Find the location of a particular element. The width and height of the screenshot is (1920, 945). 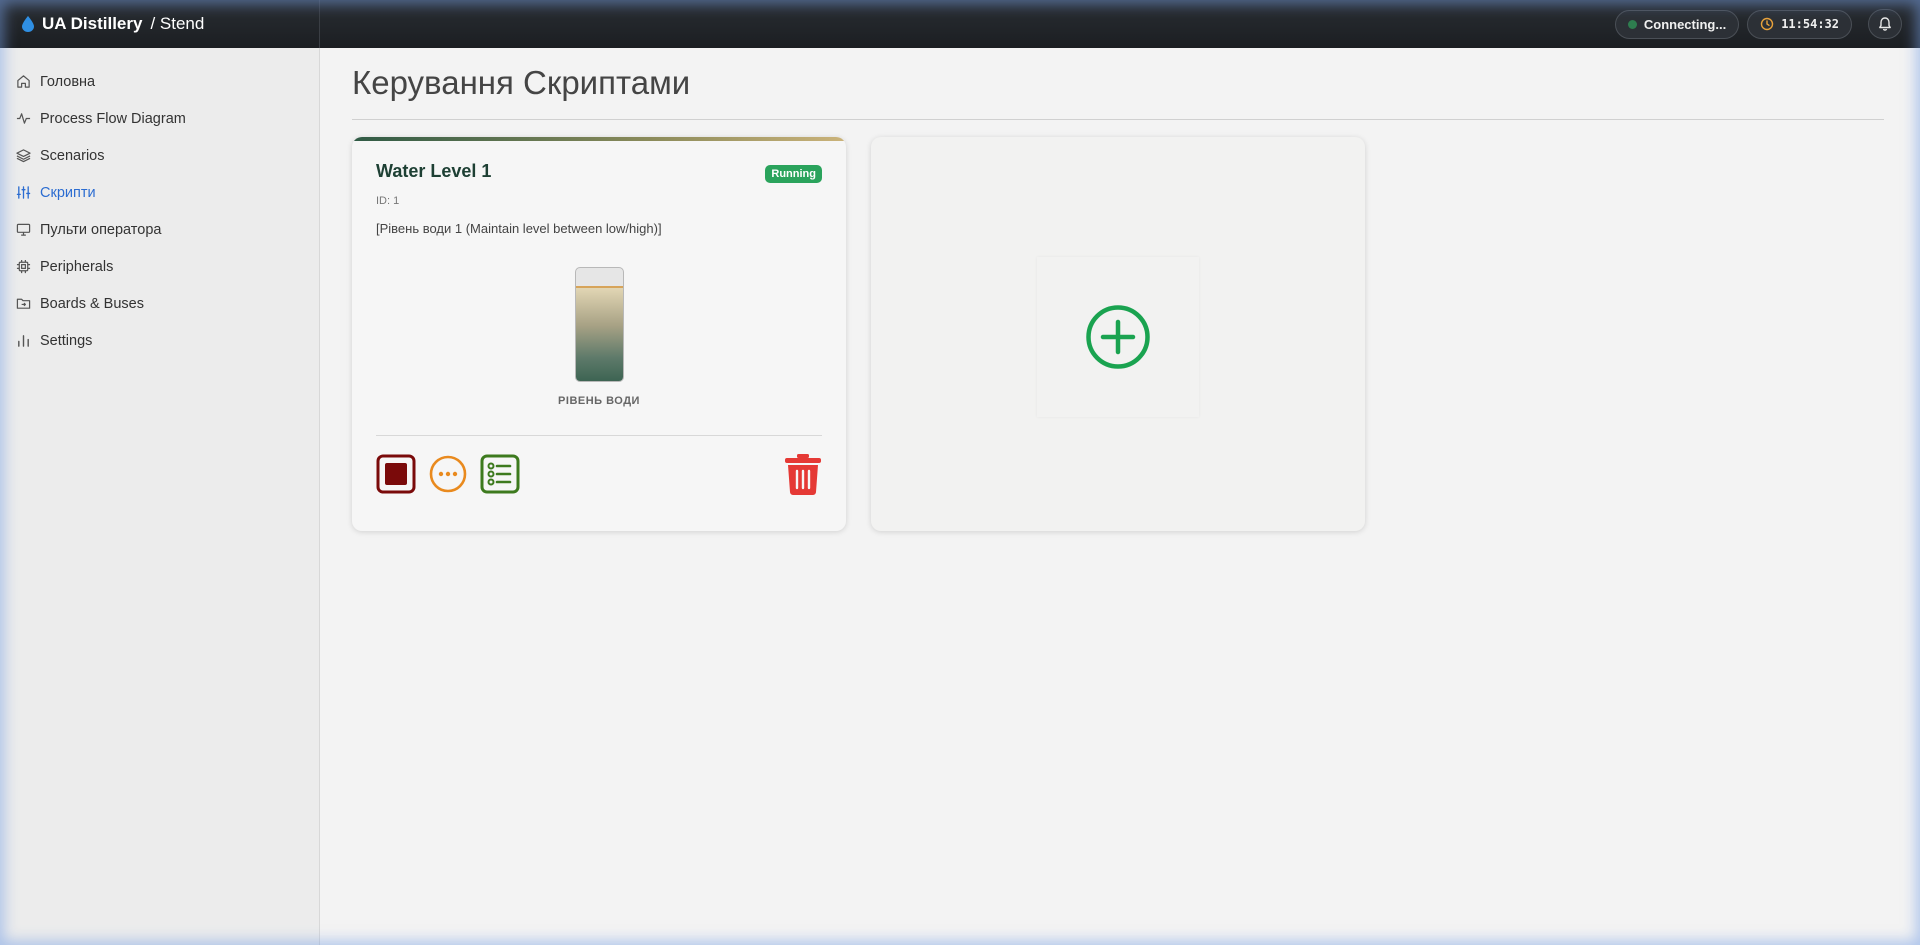

add-script-button is located at coordinates (1118, 337).